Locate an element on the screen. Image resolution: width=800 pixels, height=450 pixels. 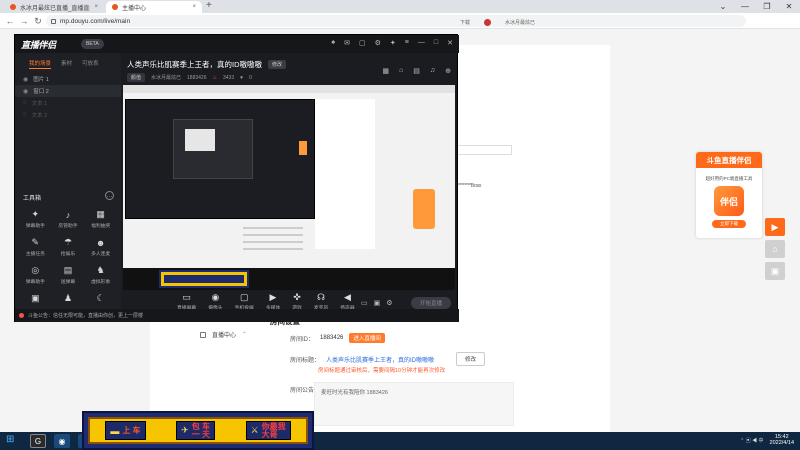
promo-header: 斗鱼直播伴侣 is located at coordinates (729, 160).